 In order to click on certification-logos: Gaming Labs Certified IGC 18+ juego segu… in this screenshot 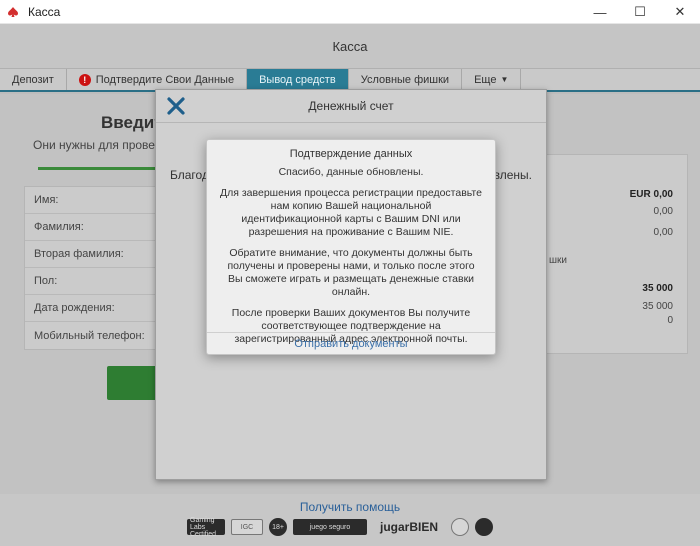, I will do `click(340, 527)`.